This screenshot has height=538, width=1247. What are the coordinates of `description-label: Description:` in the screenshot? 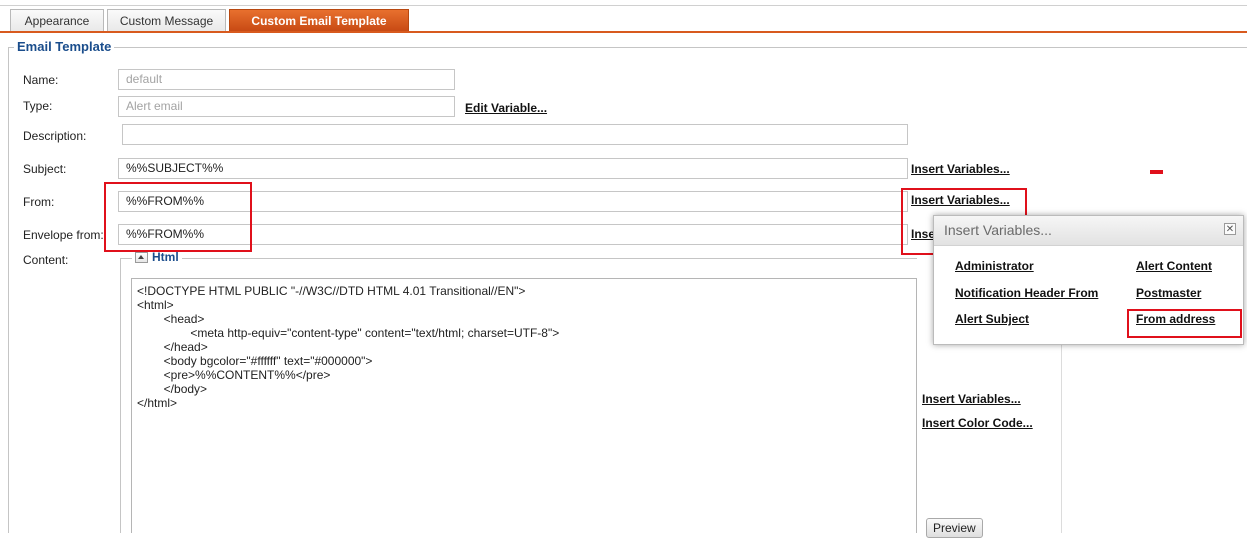 It's located at (55, 136).